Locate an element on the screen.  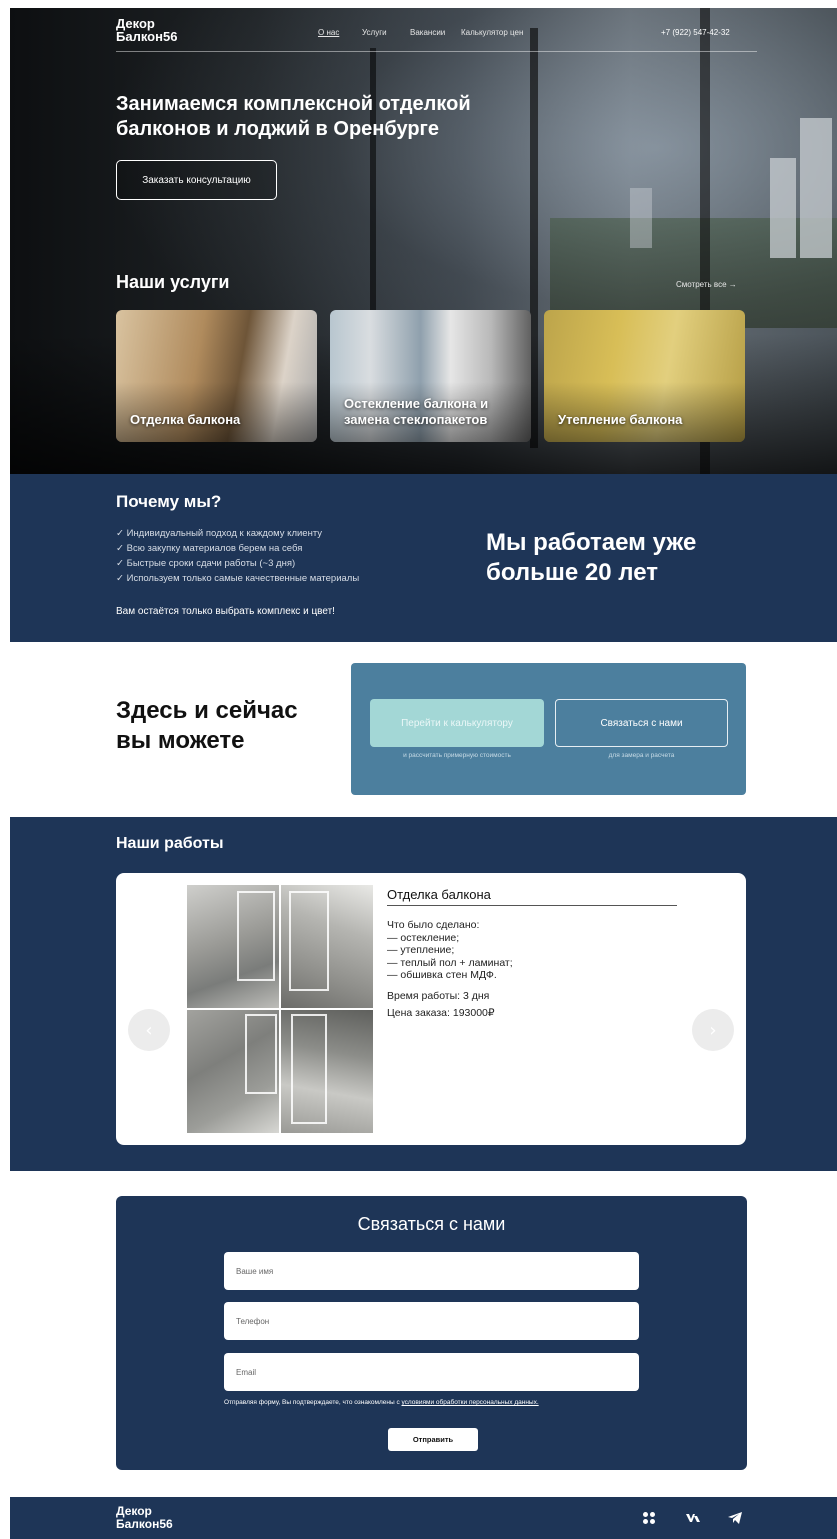
submit-button: Отправить is located at coordinates (433, 1439).